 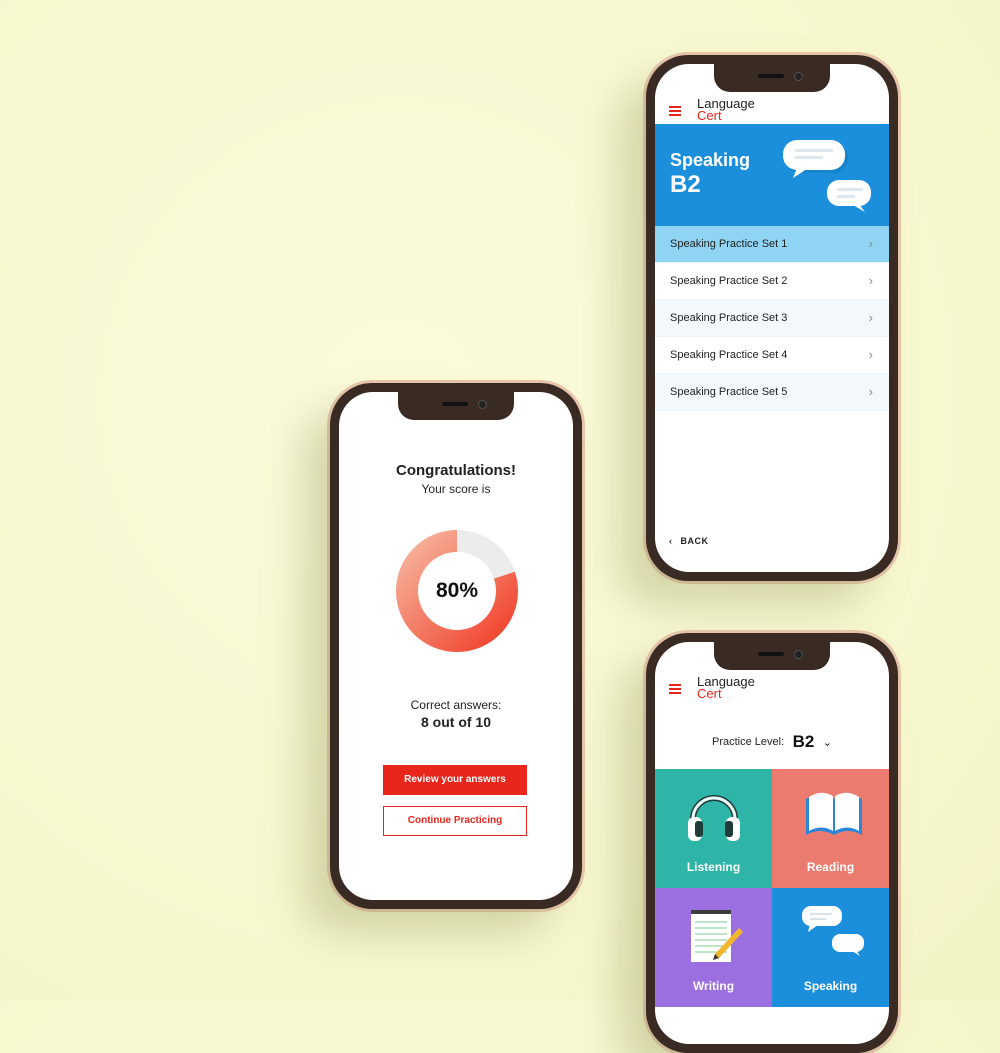 What do you see at coordinates (729, 355) in the screenshot?
I see `practice-set-label: Speaking Practice Set 4` at bounding box center [729, 355].